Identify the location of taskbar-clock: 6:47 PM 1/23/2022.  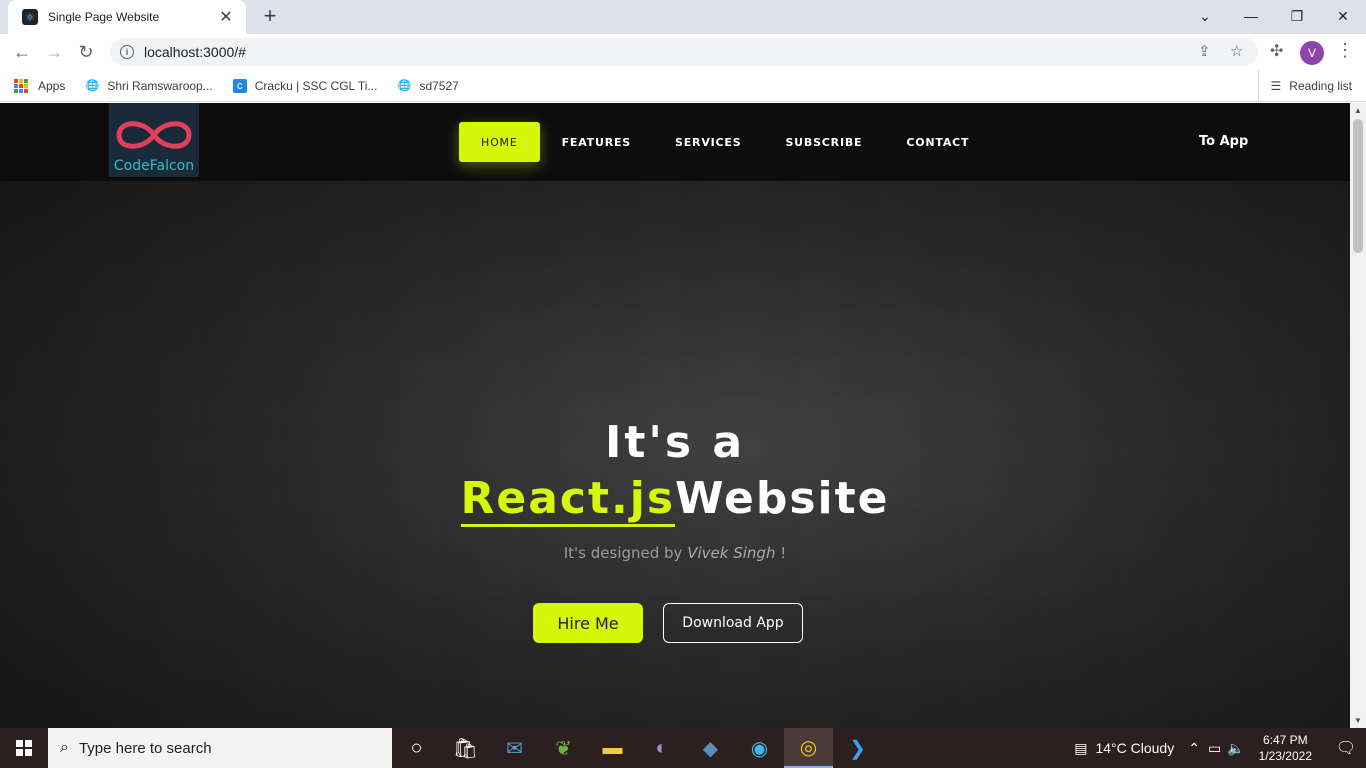
(1285, 748).